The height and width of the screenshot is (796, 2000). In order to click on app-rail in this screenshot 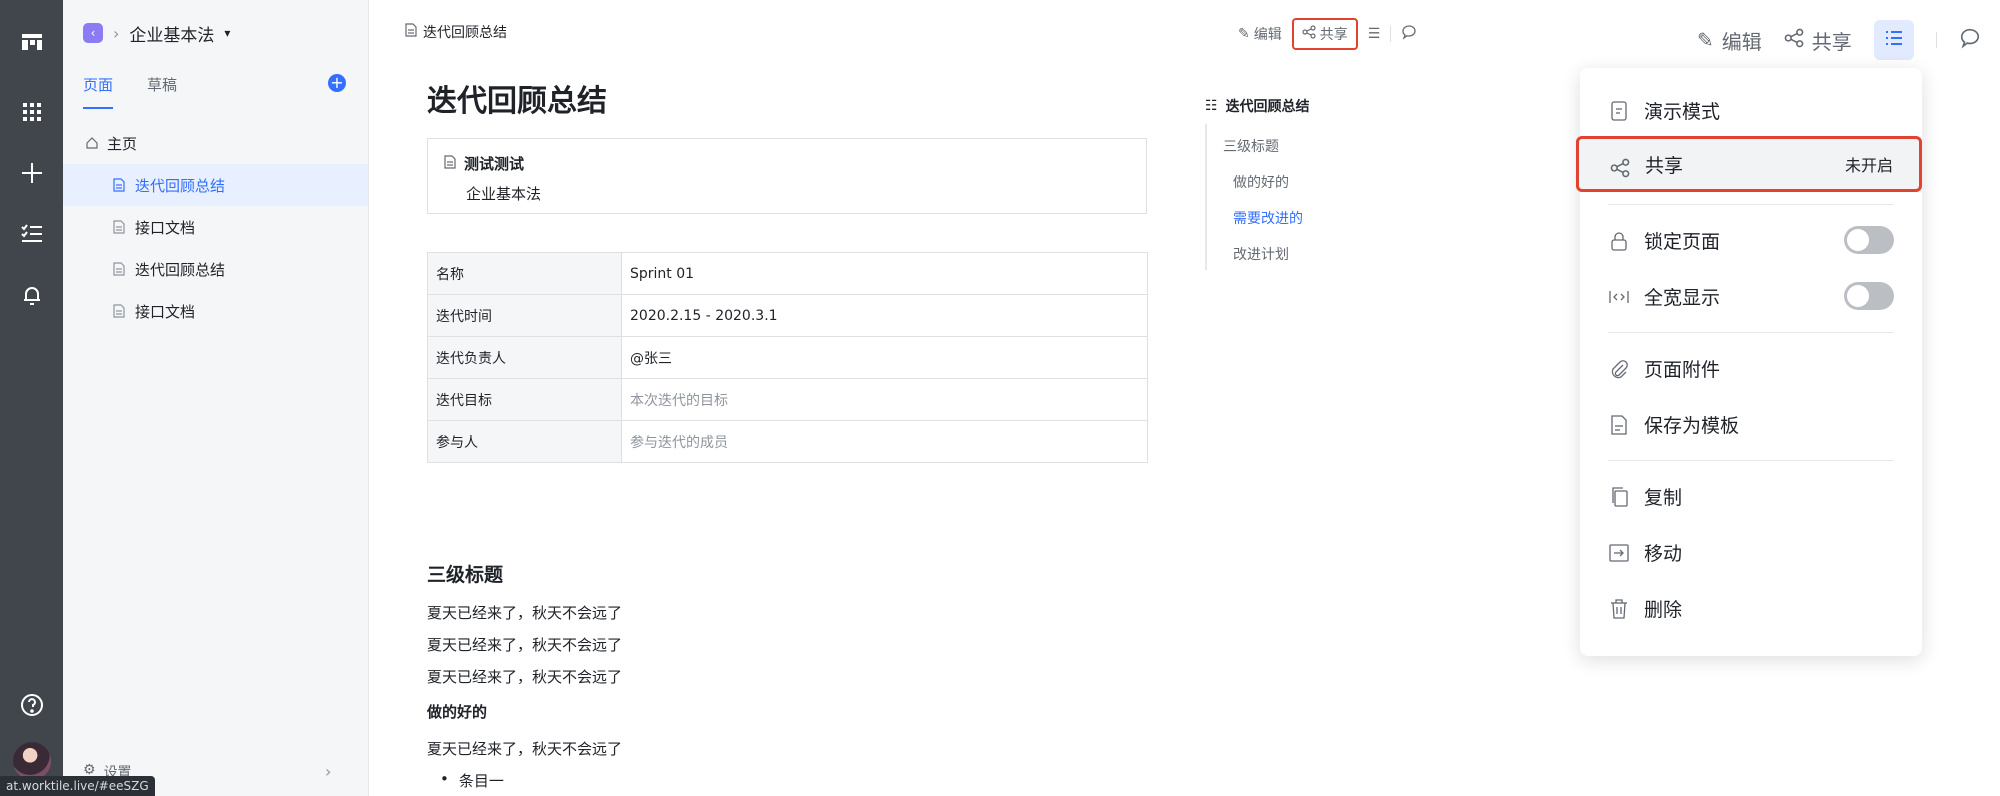, I will do `click(31, 398)`.